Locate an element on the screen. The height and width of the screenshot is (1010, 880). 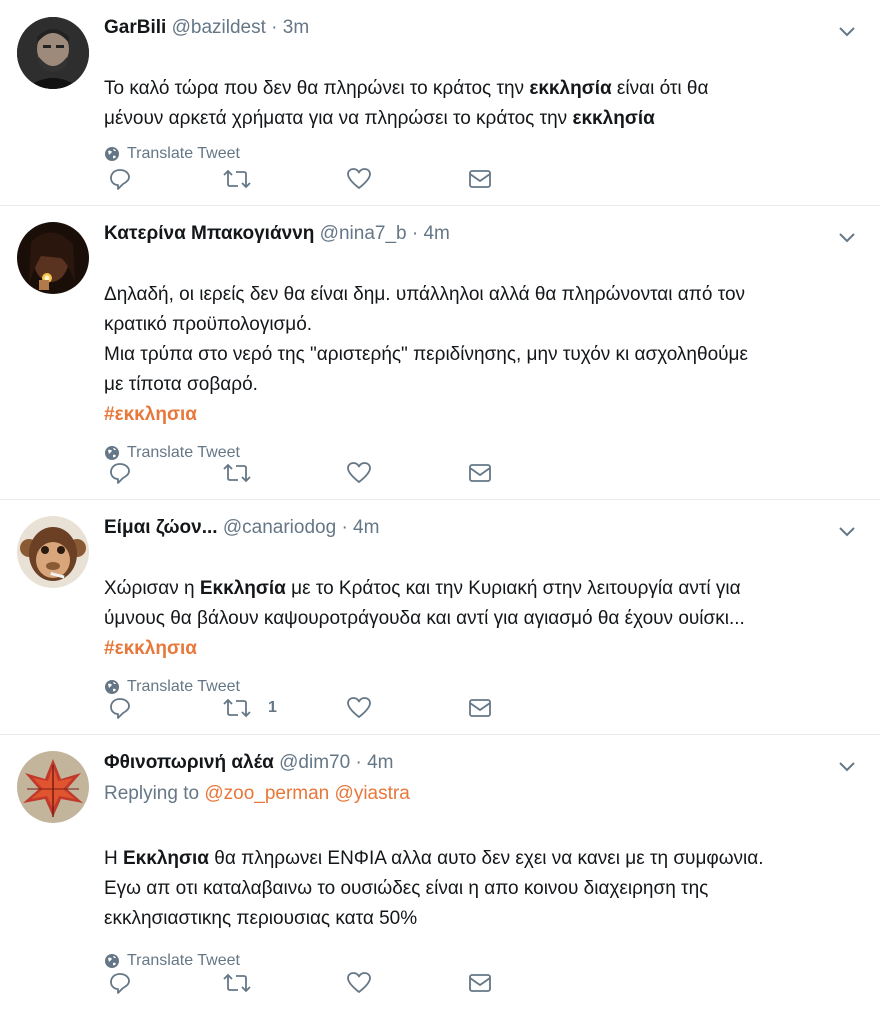
tweet-header: Φθινοπωρινή αλέα @dim70 · 4m is located at coordinates (472, 755).